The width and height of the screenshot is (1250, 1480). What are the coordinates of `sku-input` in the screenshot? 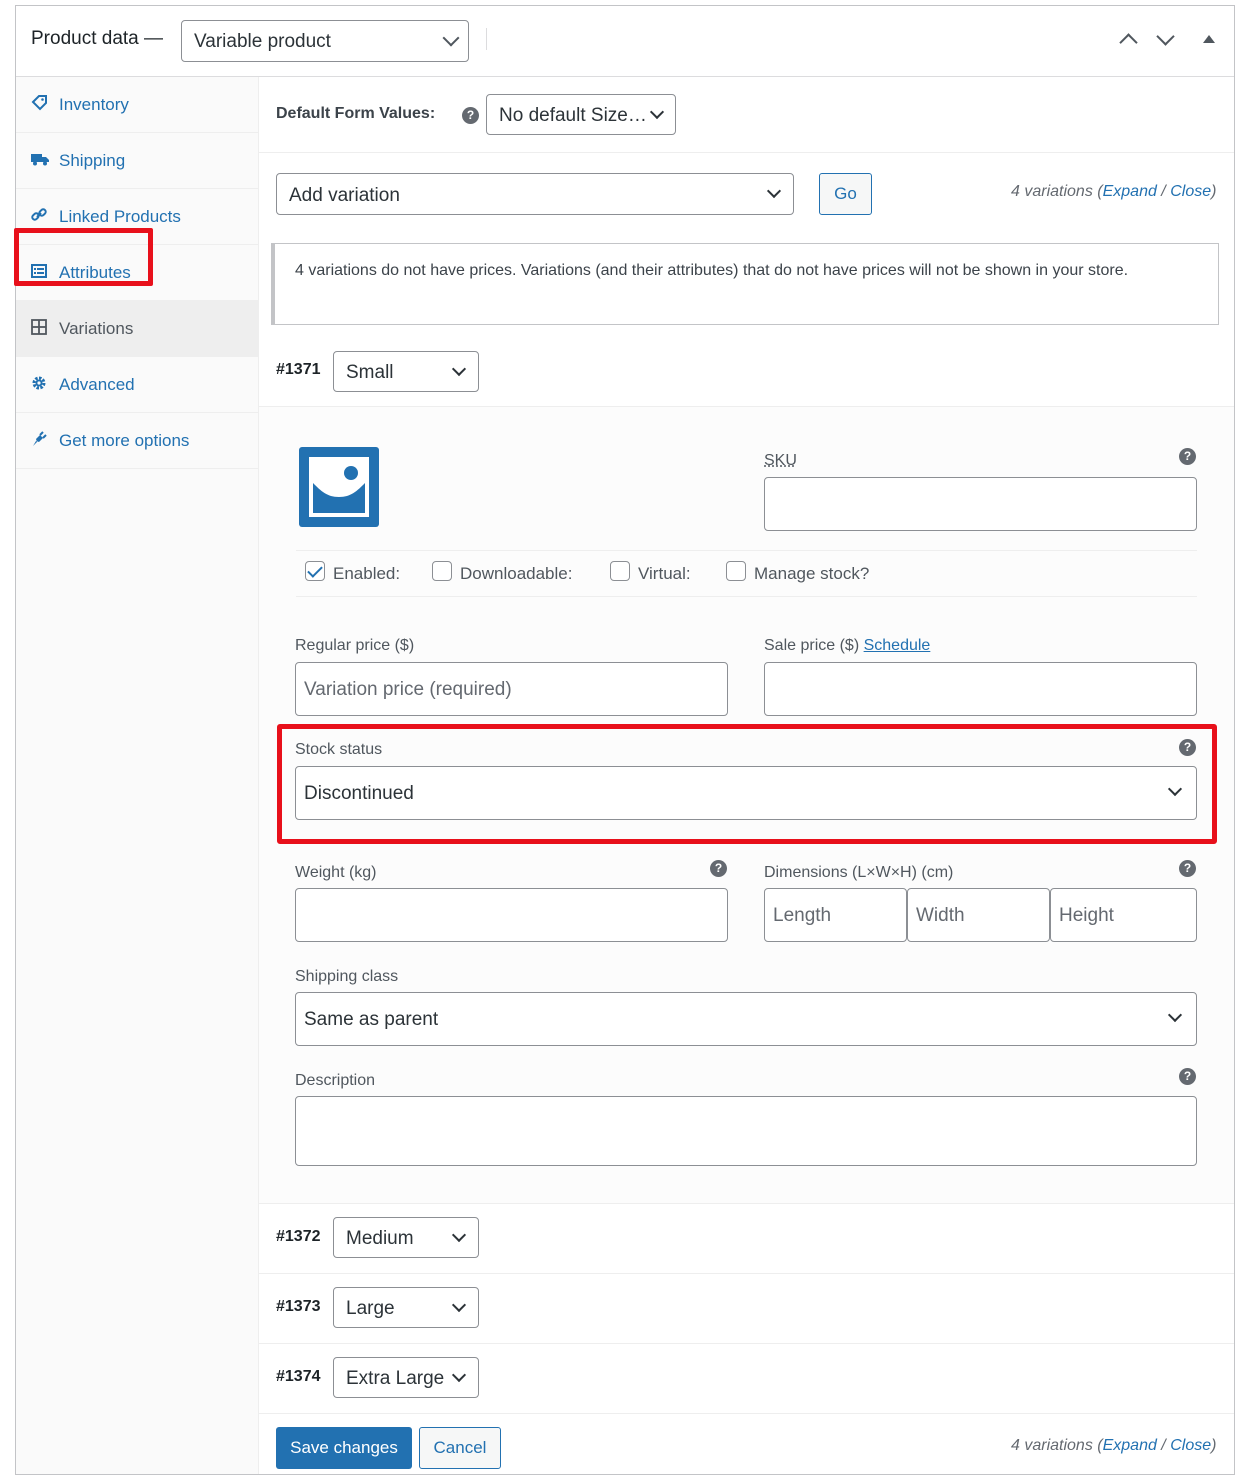 It's located at (980, 504).